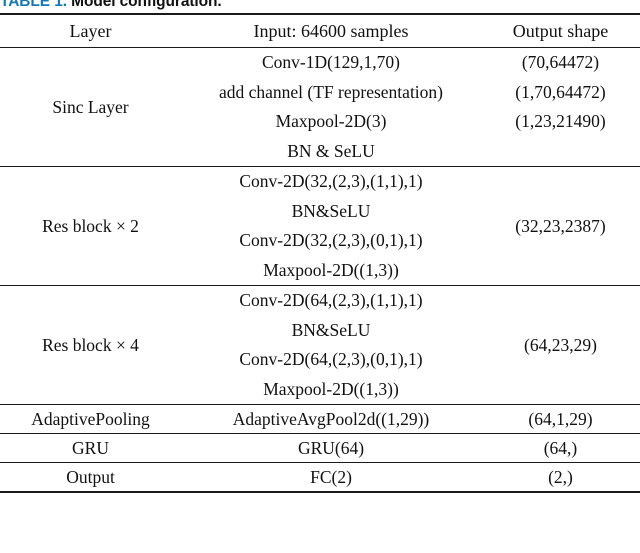 The image size is (640, 553). What do you see at coordinates (331, 30) in the screenshot?
I see `column-header-input: Input: 64600 samples` at bounding box center [331, 30].